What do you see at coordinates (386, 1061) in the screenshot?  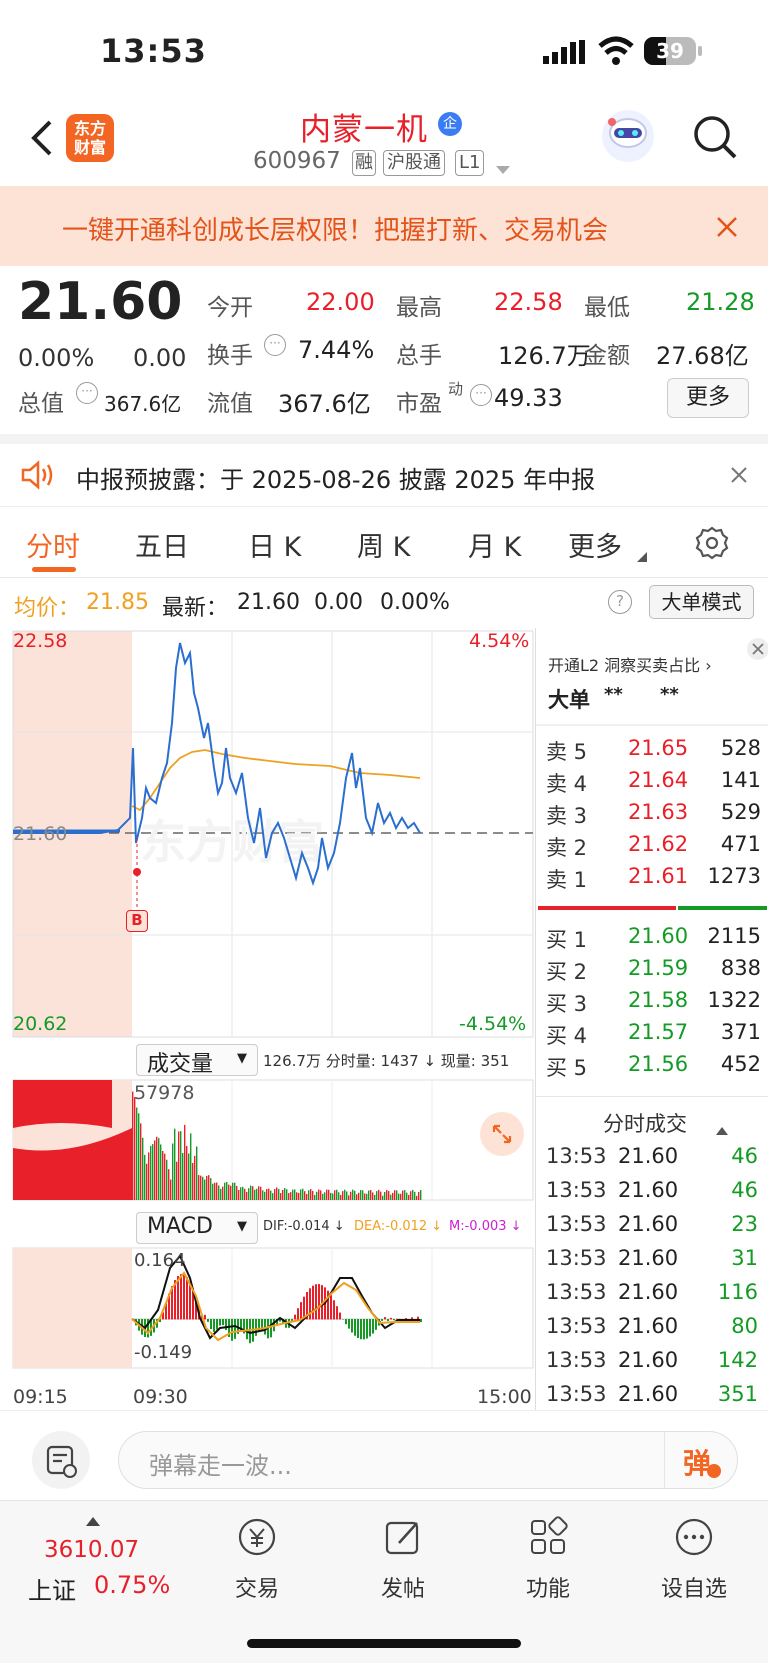 I see `volume-info: 126.7万 分时量: 1437 ↓ 现量: 351` at bounding box center [386, 1061].